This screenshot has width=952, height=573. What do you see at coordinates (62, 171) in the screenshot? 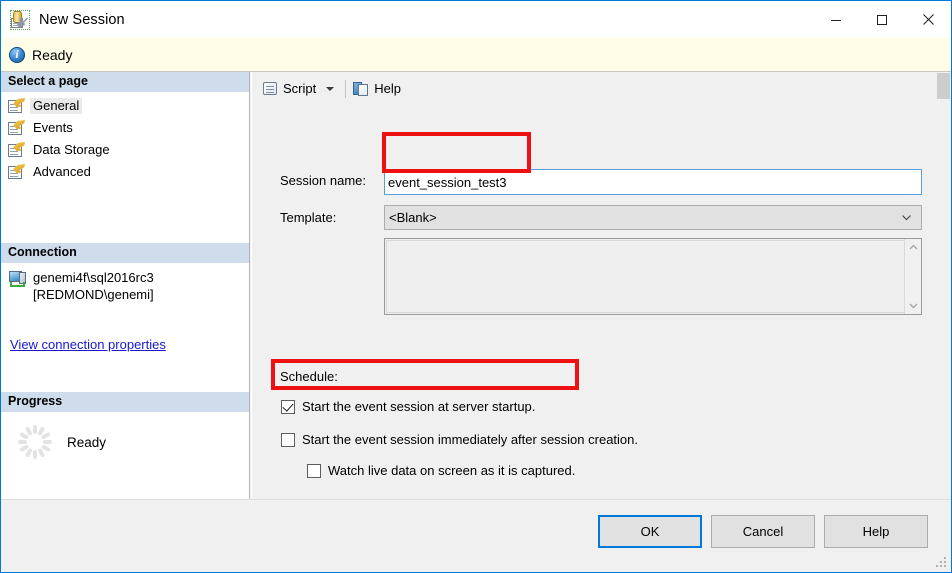
I see `sidebar-item-label: Advanced` at bounding box center [62, 171].